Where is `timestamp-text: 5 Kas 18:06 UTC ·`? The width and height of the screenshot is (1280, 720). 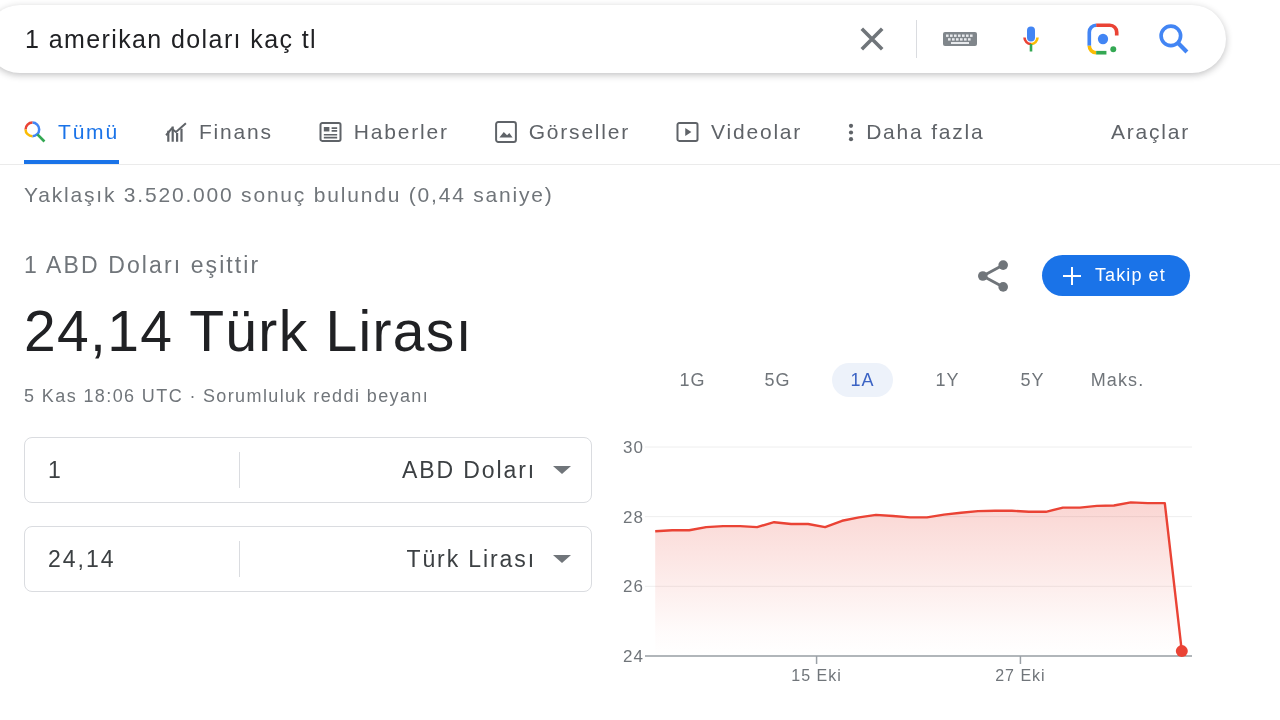 timestamp-text: 5 Kas 18:06 UTC · is located at coordinates (110, 396).